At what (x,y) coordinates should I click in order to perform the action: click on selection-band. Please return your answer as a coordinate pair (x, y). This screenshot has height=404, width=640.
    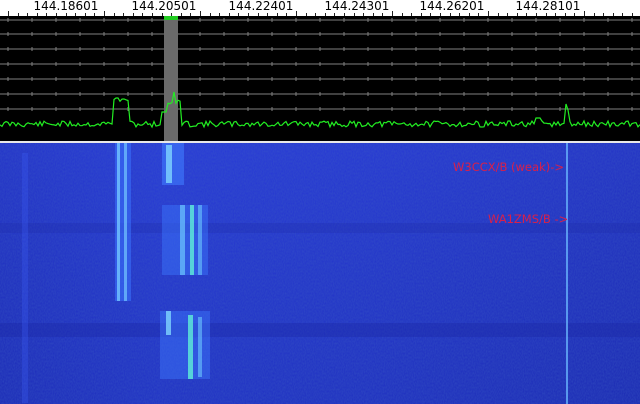
    Looking at the image, I should click on (171, 79).